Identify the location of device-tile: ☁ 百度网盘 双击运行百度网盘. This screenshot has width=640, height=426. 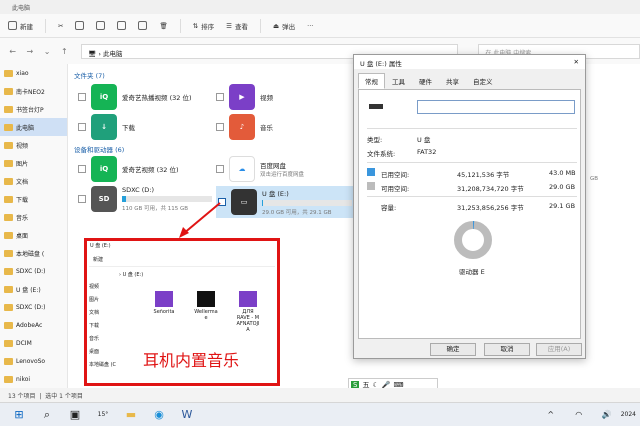
(260, 169).